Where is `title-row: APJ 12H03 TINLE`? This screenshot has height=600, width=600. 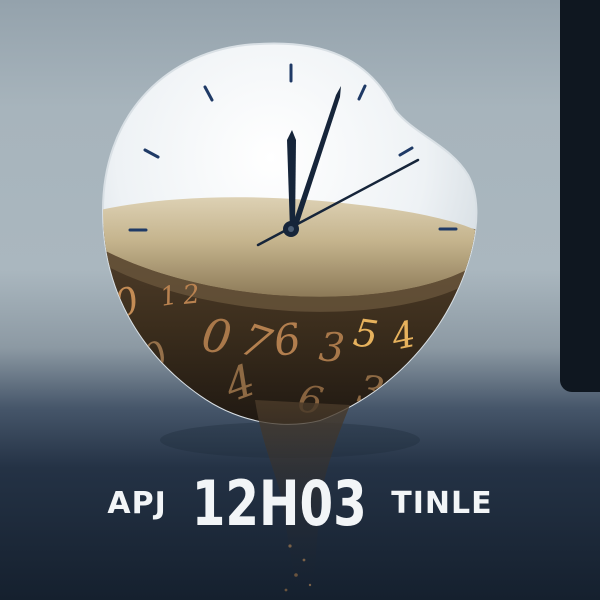 title-row: APJ 12H03 TINLE is located at coordinates (300, 504).